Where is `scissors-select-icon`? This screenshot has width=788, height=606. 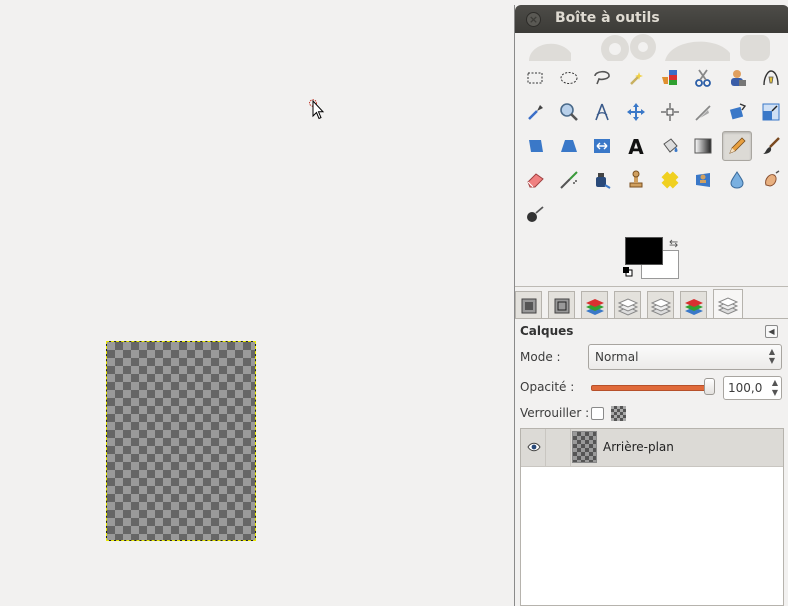
scissors-select-icon is located at coordinates (703, 78).